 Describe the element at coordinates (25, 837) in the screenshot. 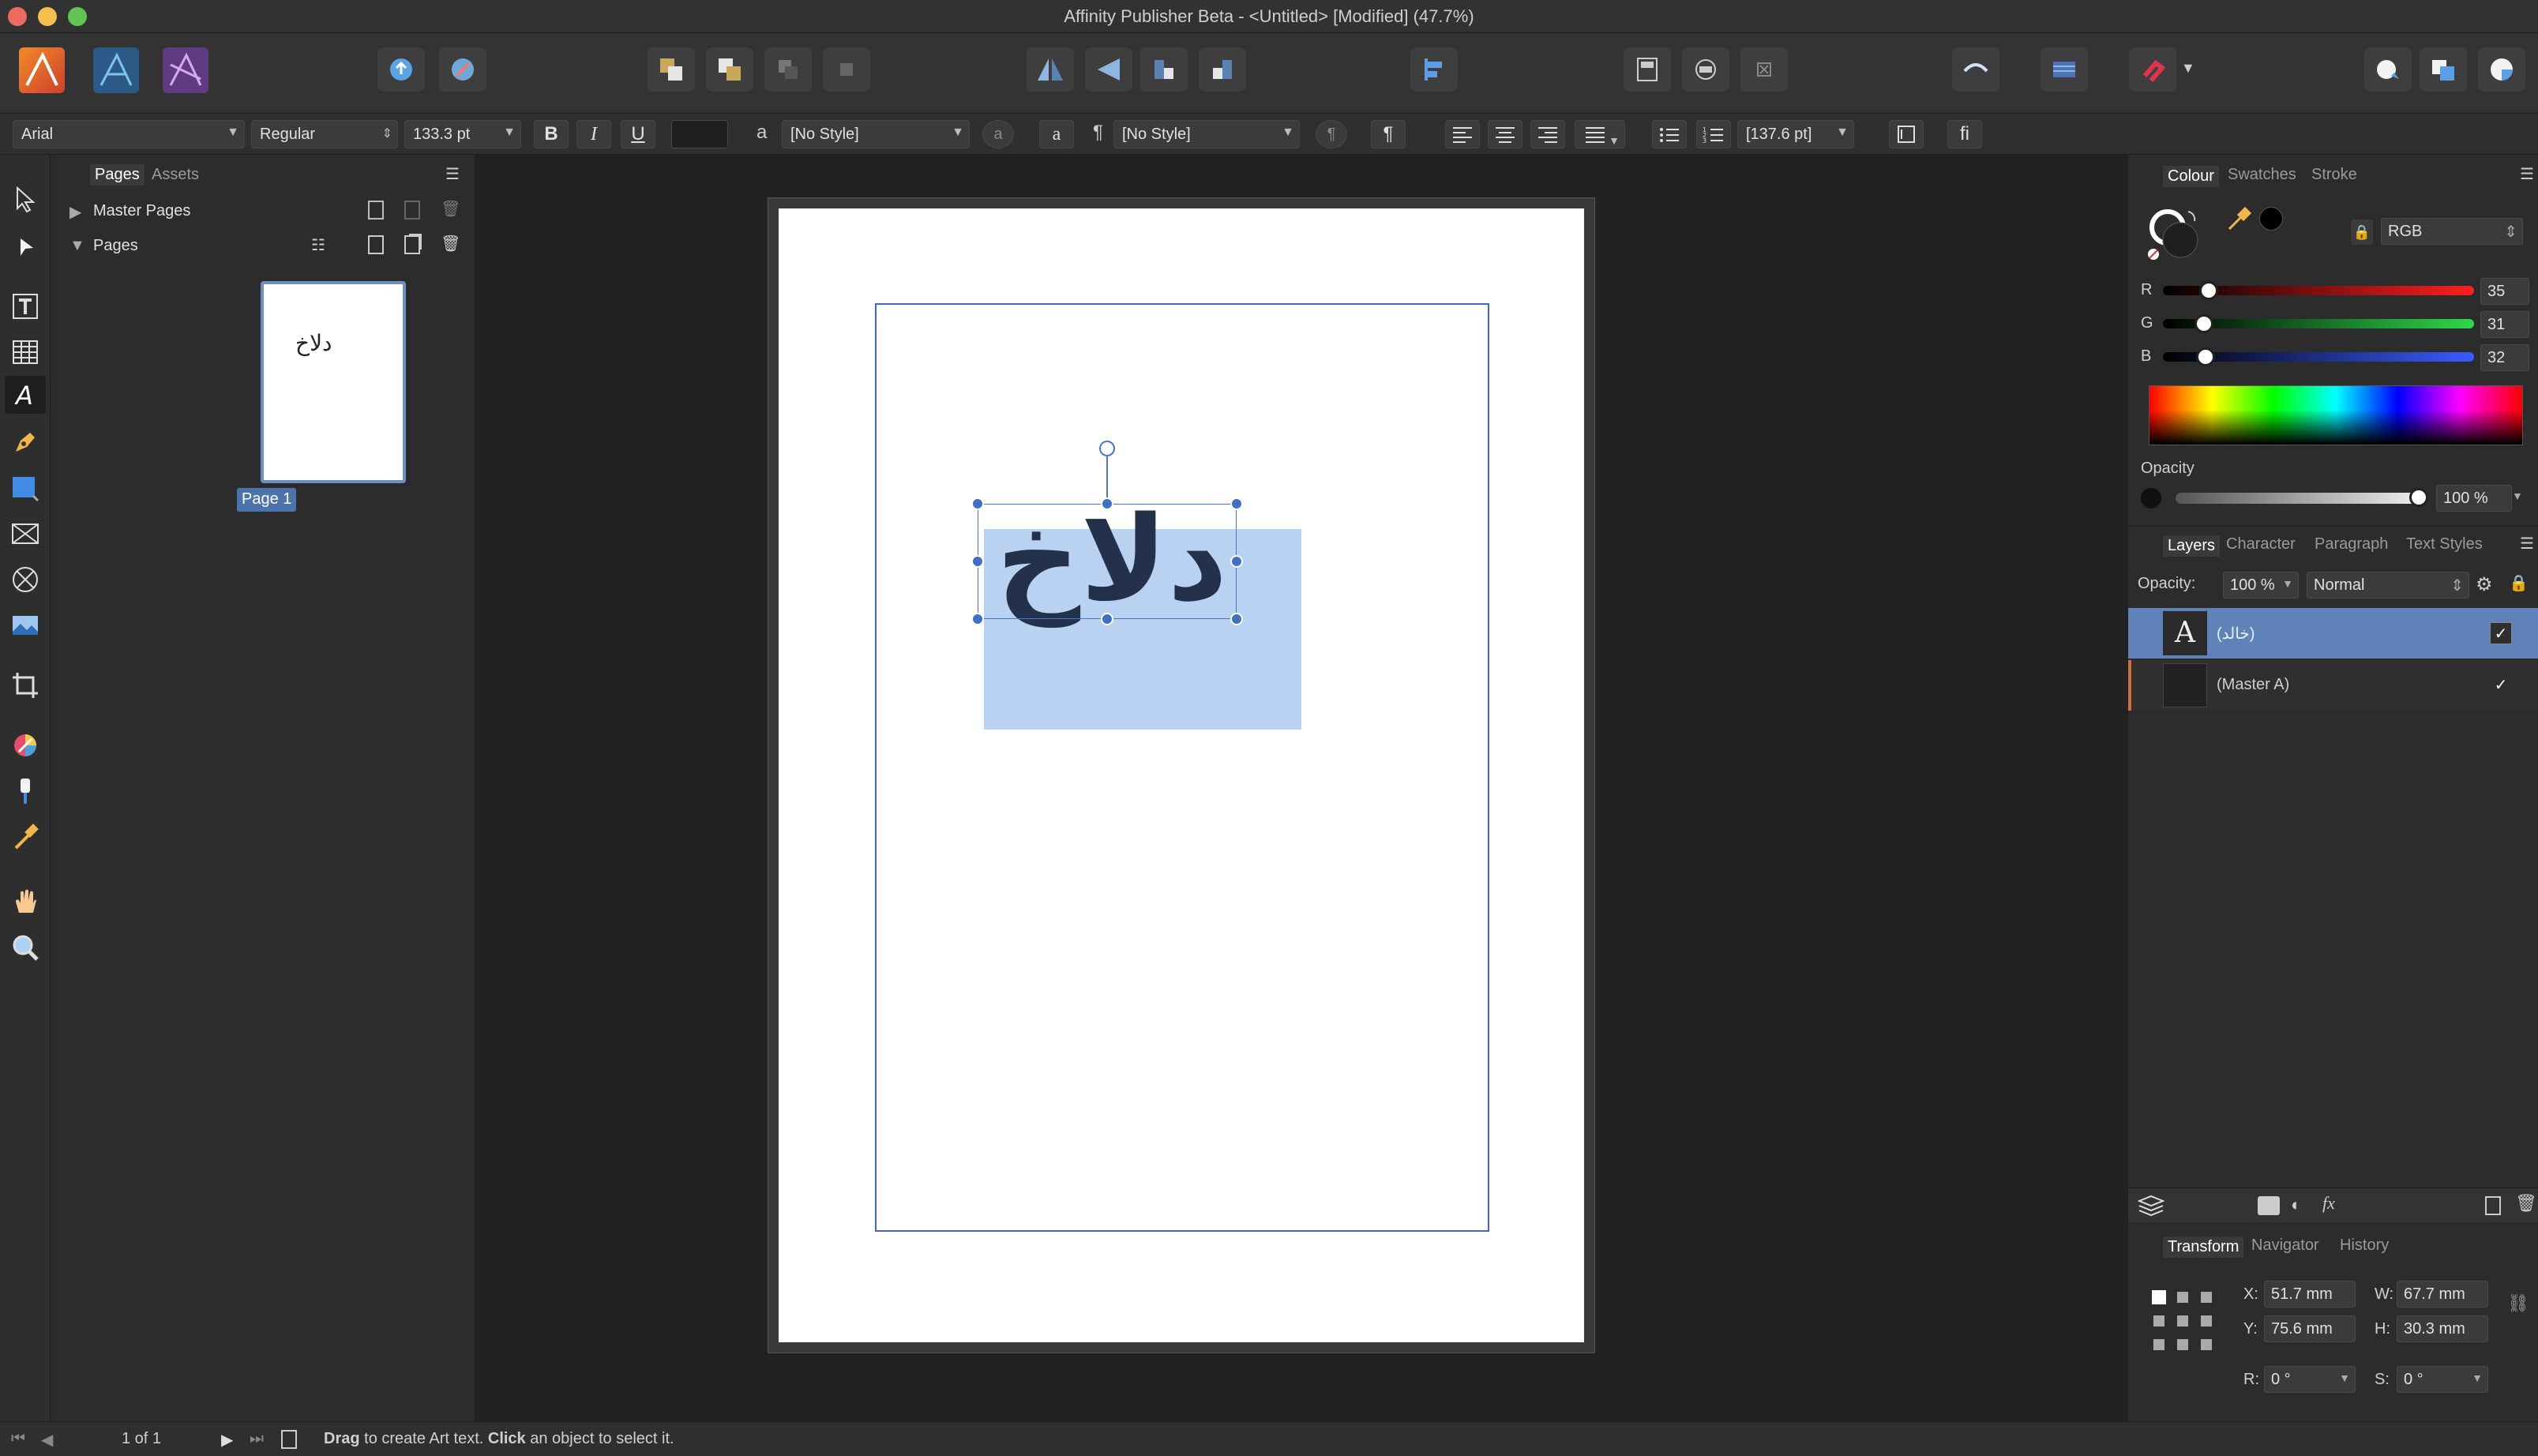

I see `color-picker-tool-icon` at that location.